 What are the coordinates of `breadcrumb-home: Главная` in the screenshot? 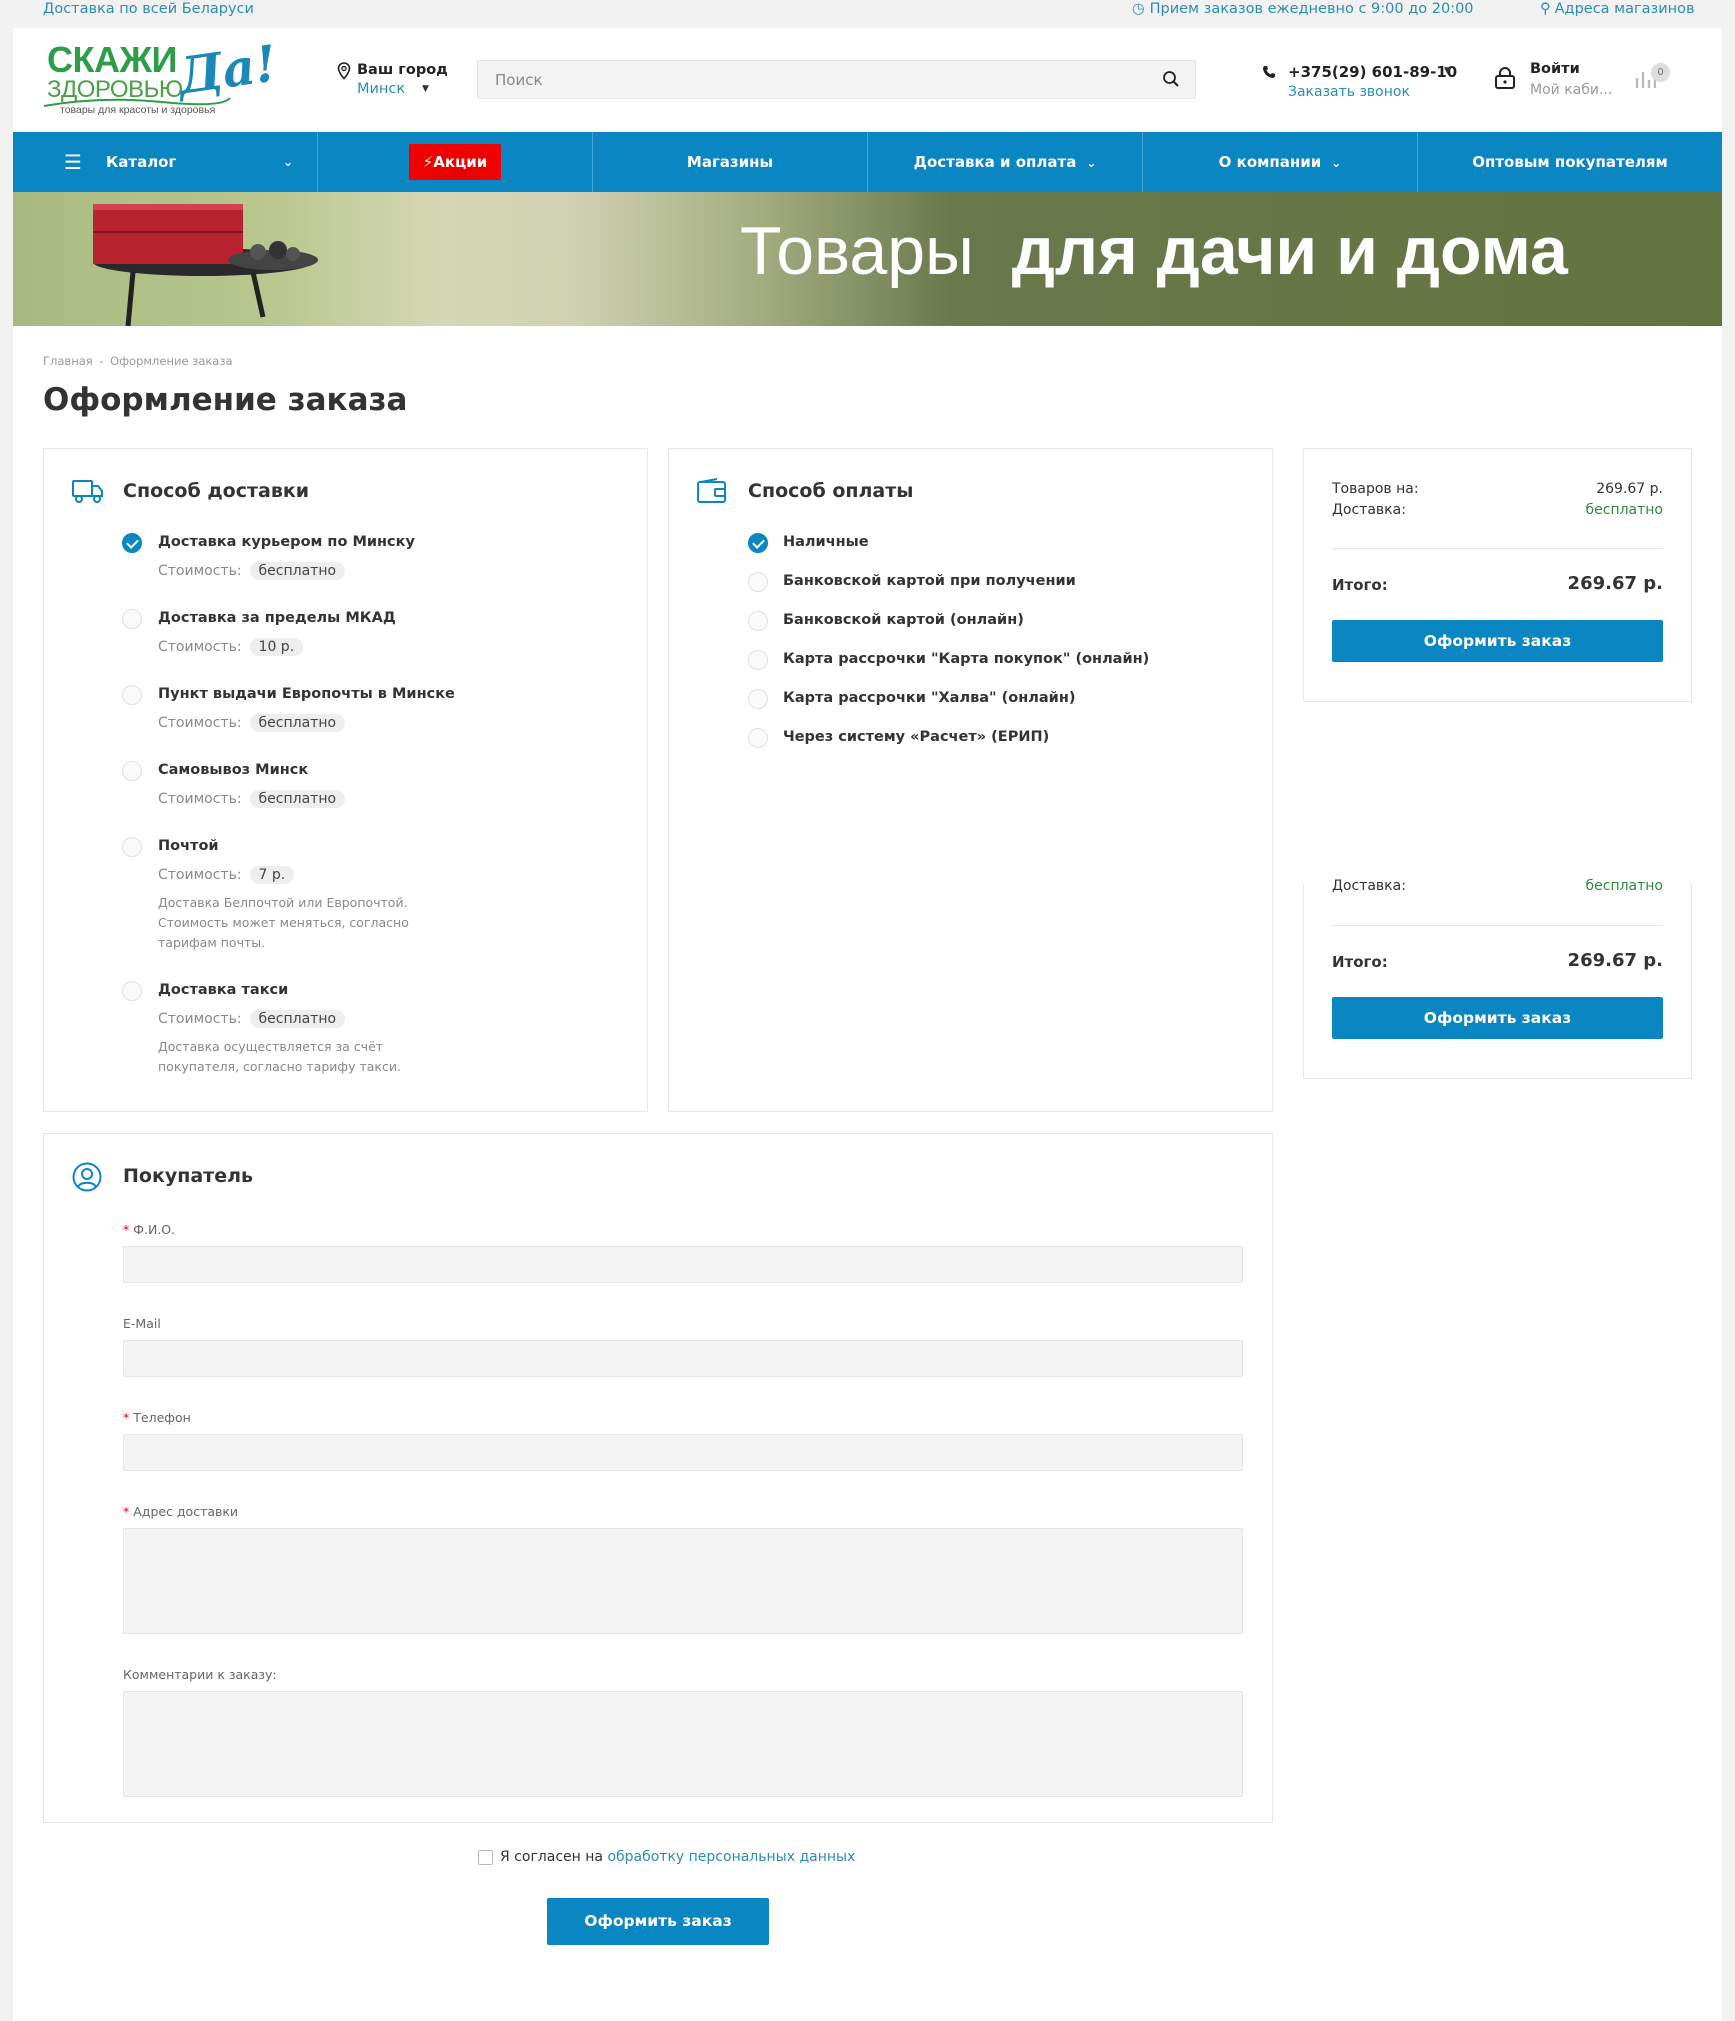 It's located at (68, 361).